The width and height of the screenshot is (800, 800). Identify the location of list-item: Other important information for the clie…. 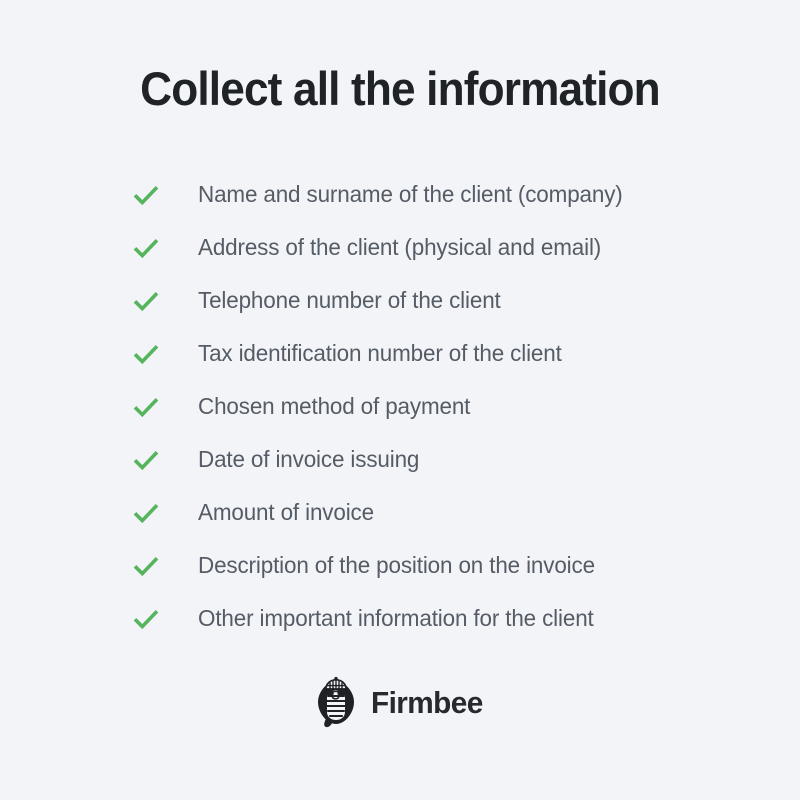
(433, 618).